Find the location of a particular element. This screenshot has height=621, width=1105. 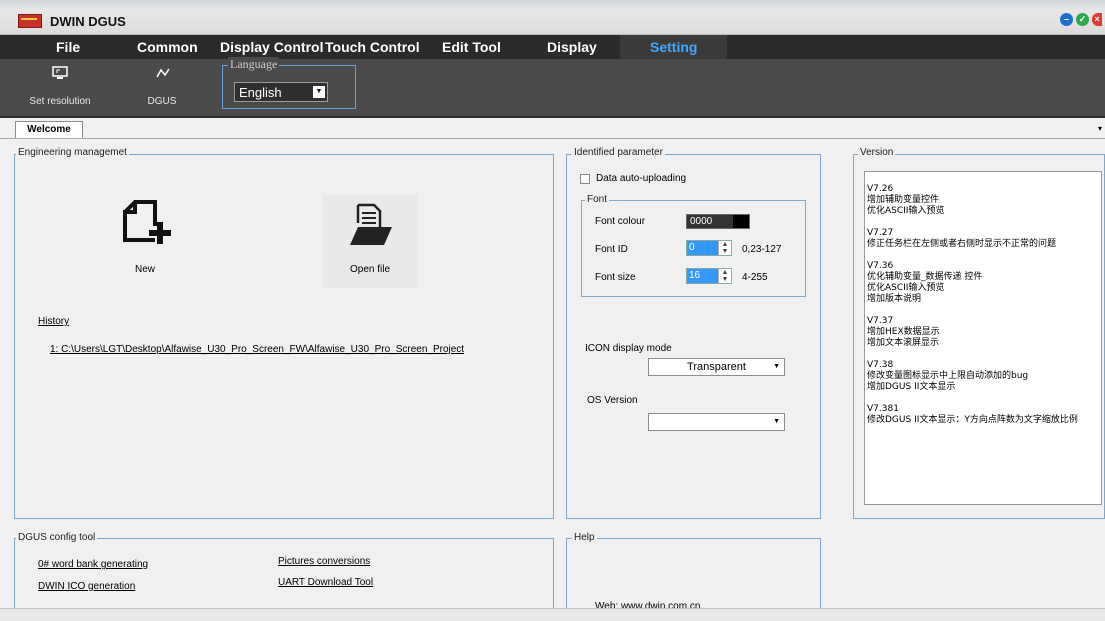

tab-welcome: Welcome is located at coordinates (49, 129).